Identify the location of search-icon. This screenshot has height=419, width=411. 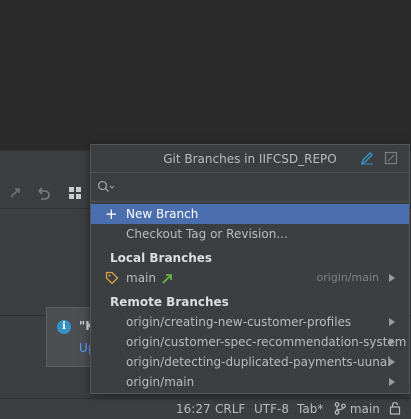
(106, 187).